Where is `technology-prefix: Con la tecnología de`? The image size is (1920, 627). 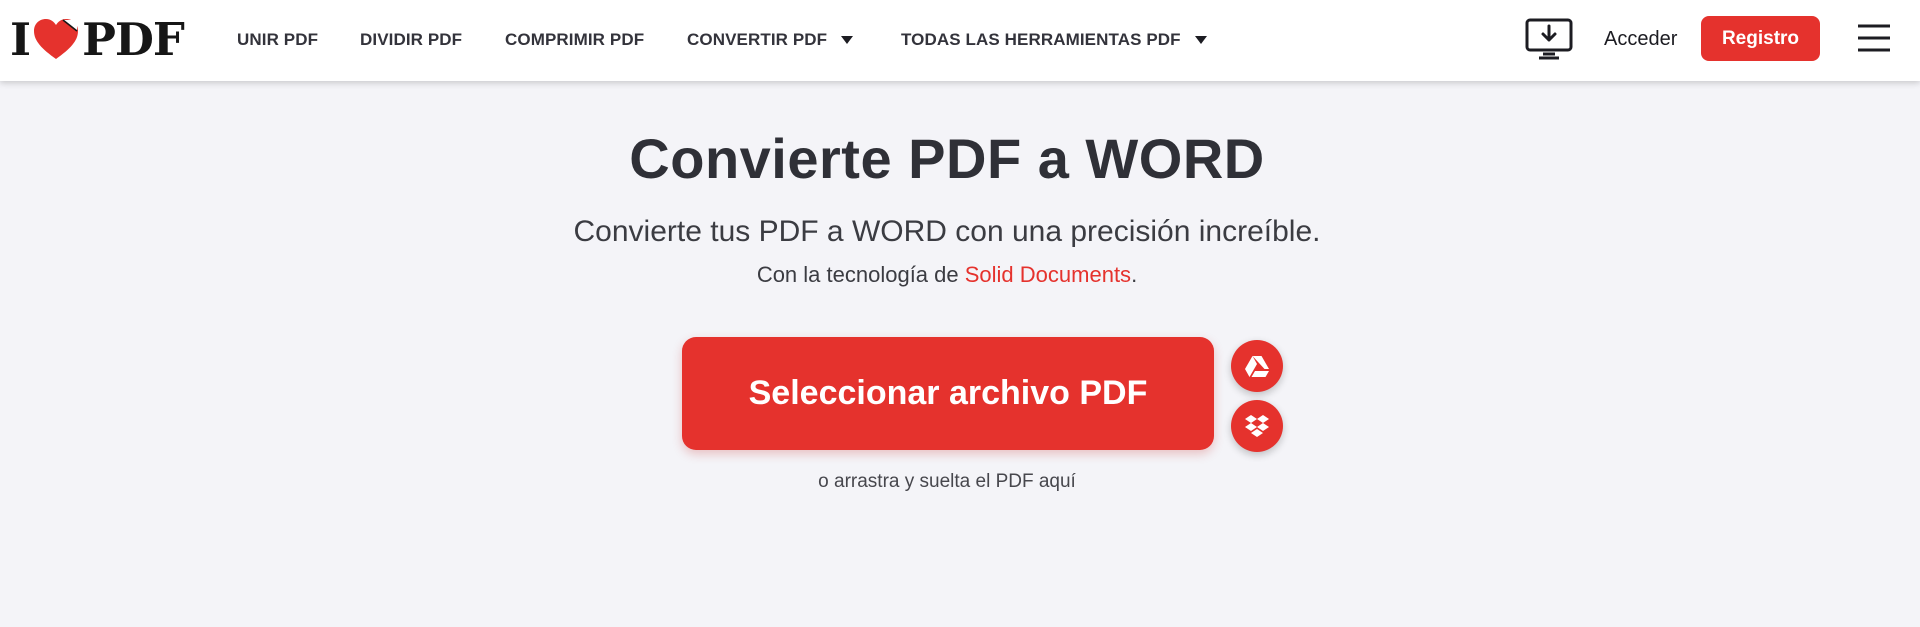 technology-prefix: Con la tecnología de is located at coordinates (860, 274).